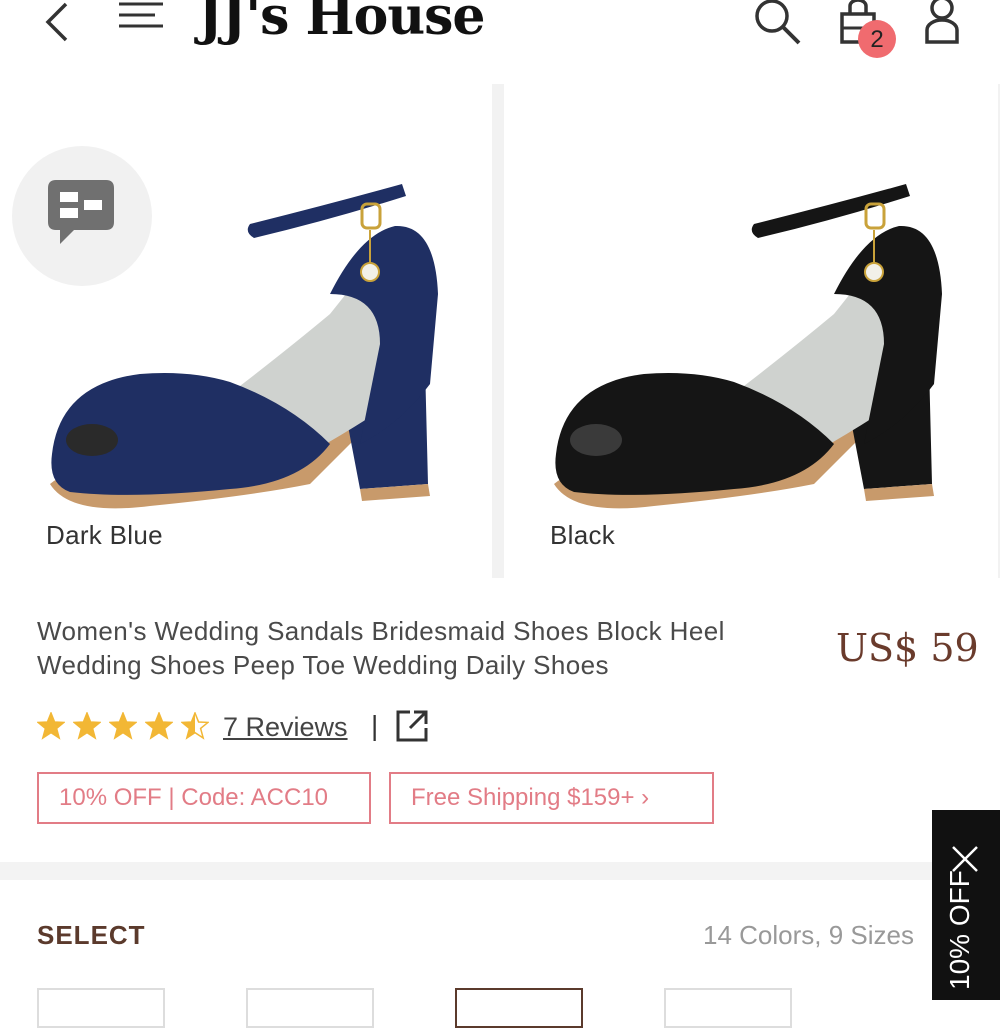 The height and width of the screenshot is (1028, 1000). What do you see at coordinates (583, 535) in the screenshot?
I see `color-label: Black` at bounding box center [583, 535].